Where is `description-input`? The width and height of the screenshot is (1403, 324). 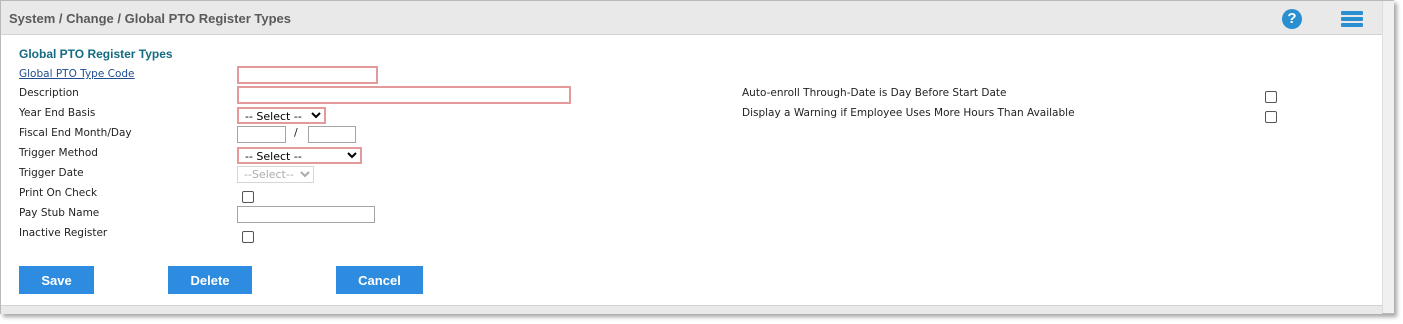
description-input is located at coordinates (404, 95).